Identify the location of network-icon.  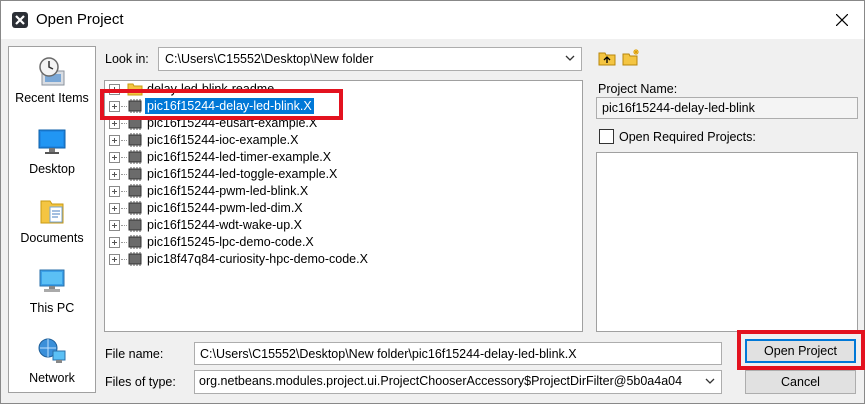
(52, 350).